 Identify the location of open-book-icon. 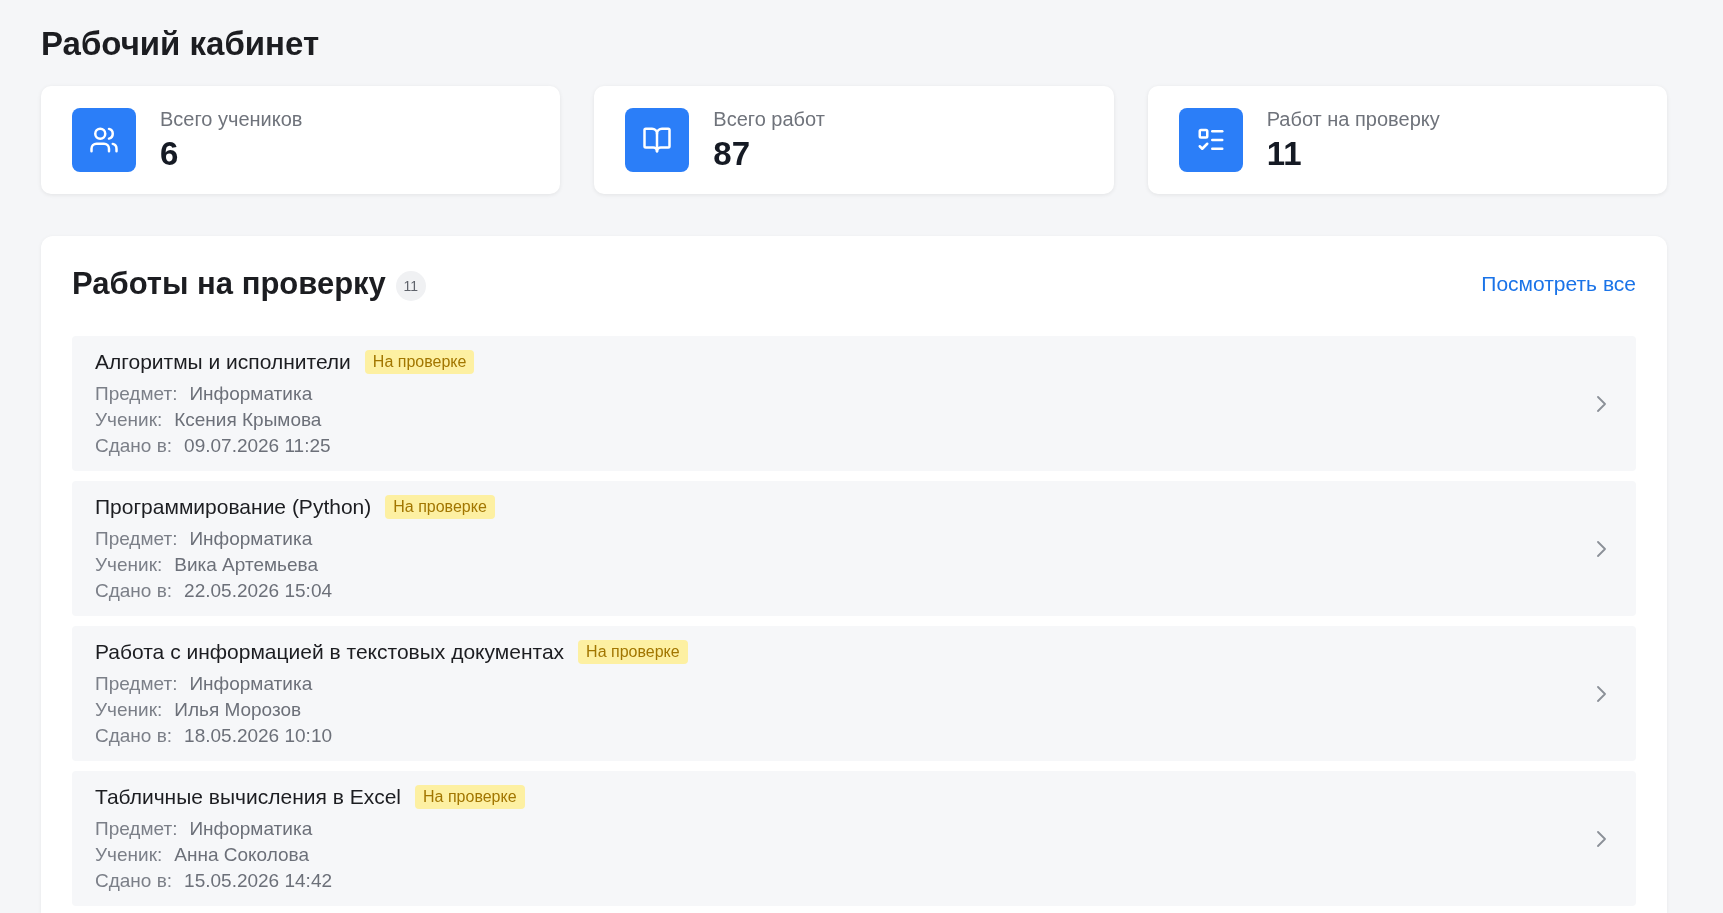
(657, 140).